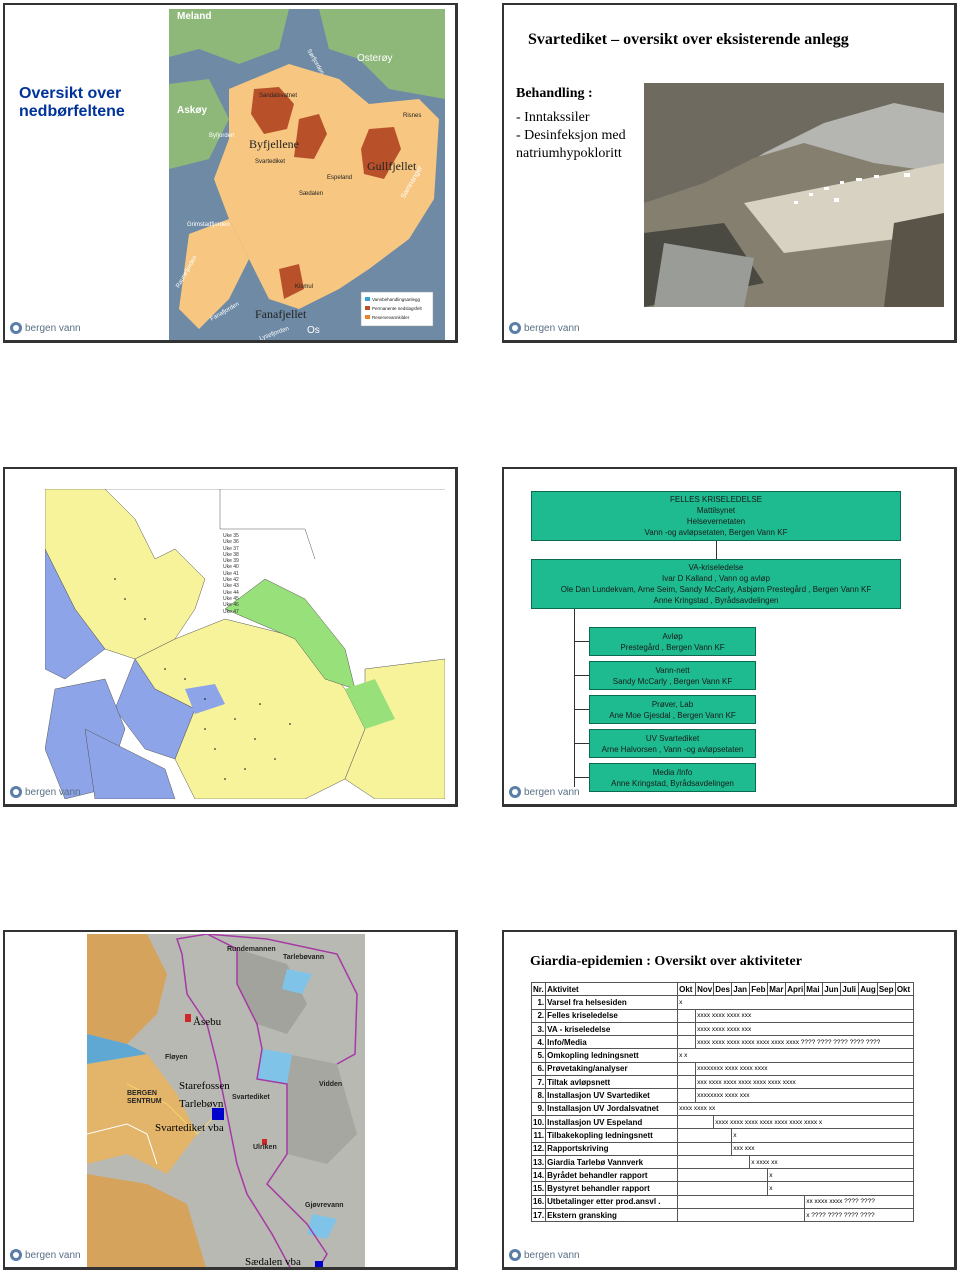 The width and height of the screenshot is (960, 1273). Describe the element at coordinates (612, 1108) in the screenshot. I see `activity-name: Installasjon UV Jordalsvatnet` at that location.